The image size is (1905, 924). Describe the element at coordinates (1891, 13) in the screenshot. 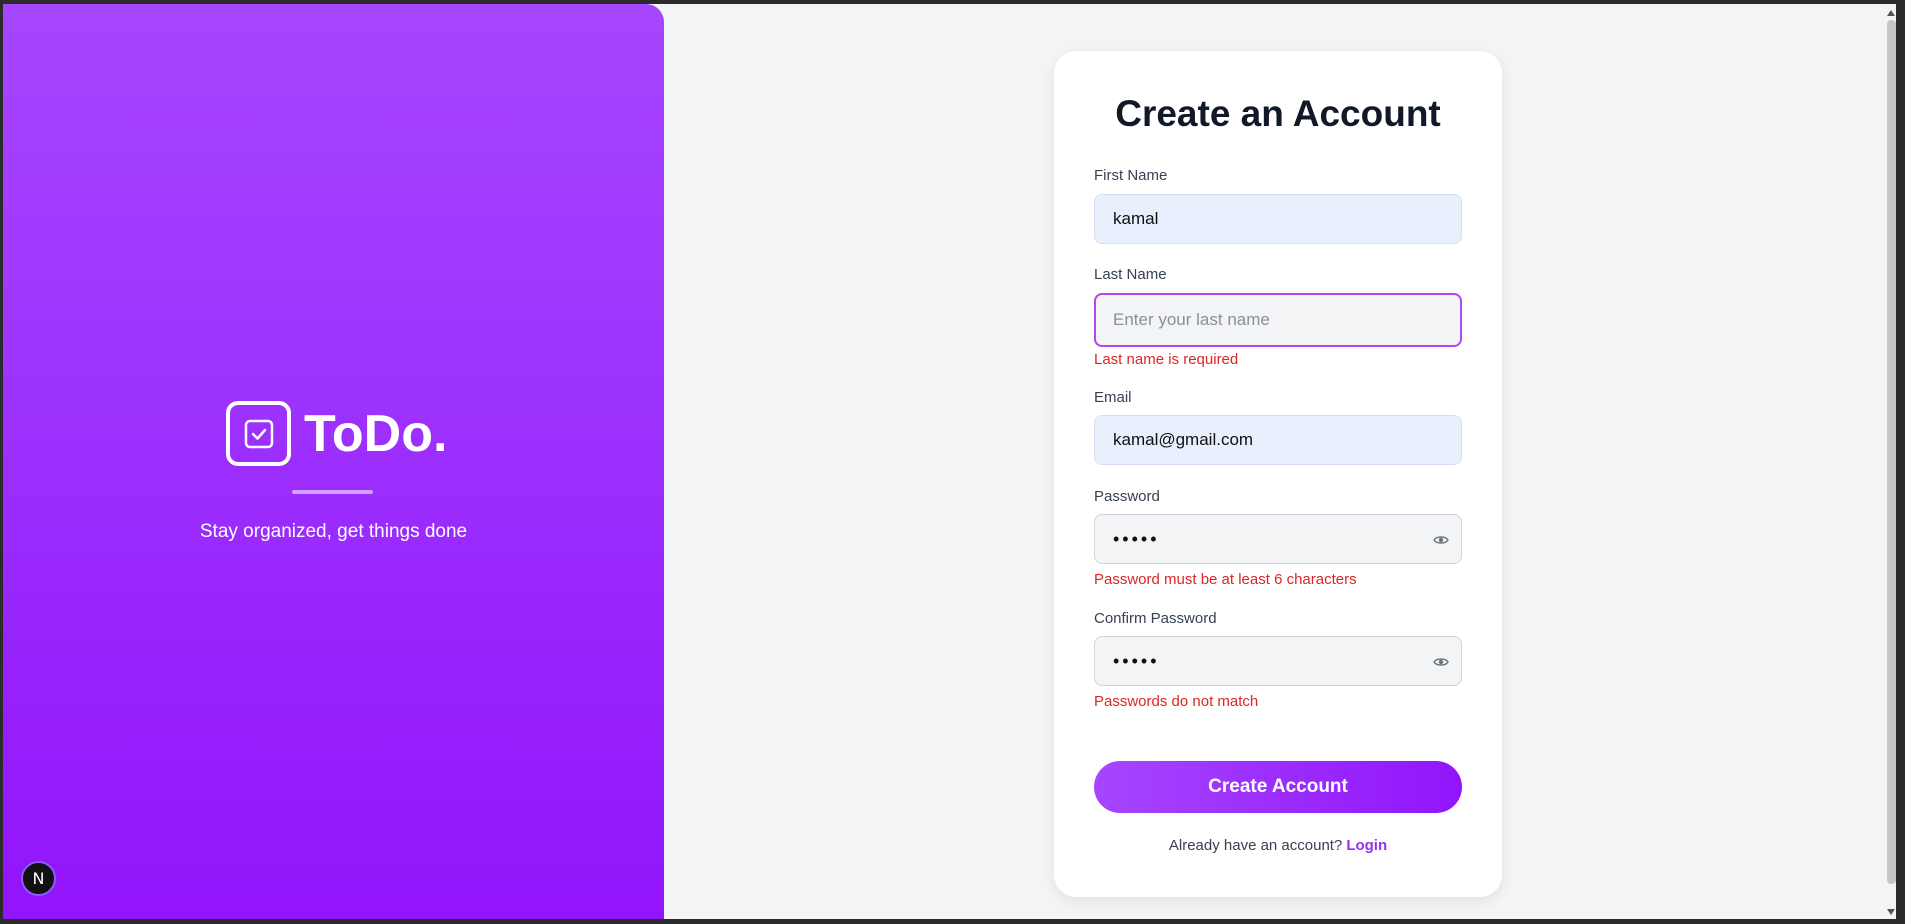

I see `scroll-up-arrow-icon` at that location.